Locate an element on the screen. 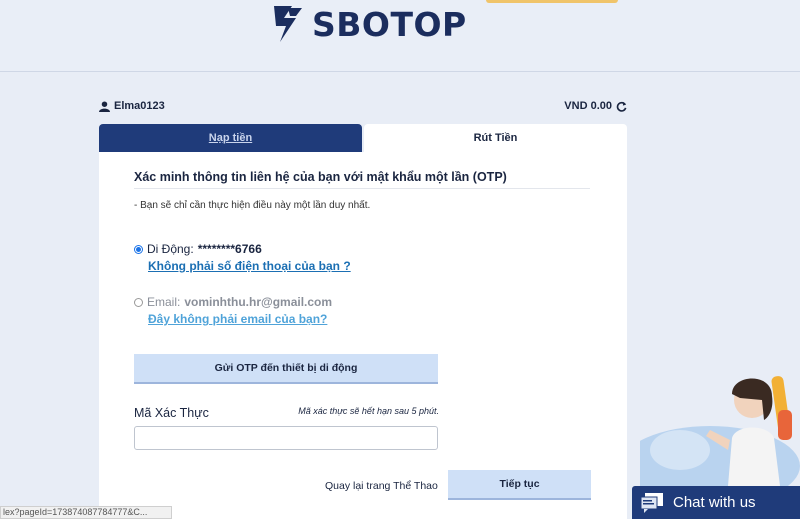 Image resolution: width=800 pixels, height=519 pixels. chat-bubble-icon is located at coordinates (651, 502).